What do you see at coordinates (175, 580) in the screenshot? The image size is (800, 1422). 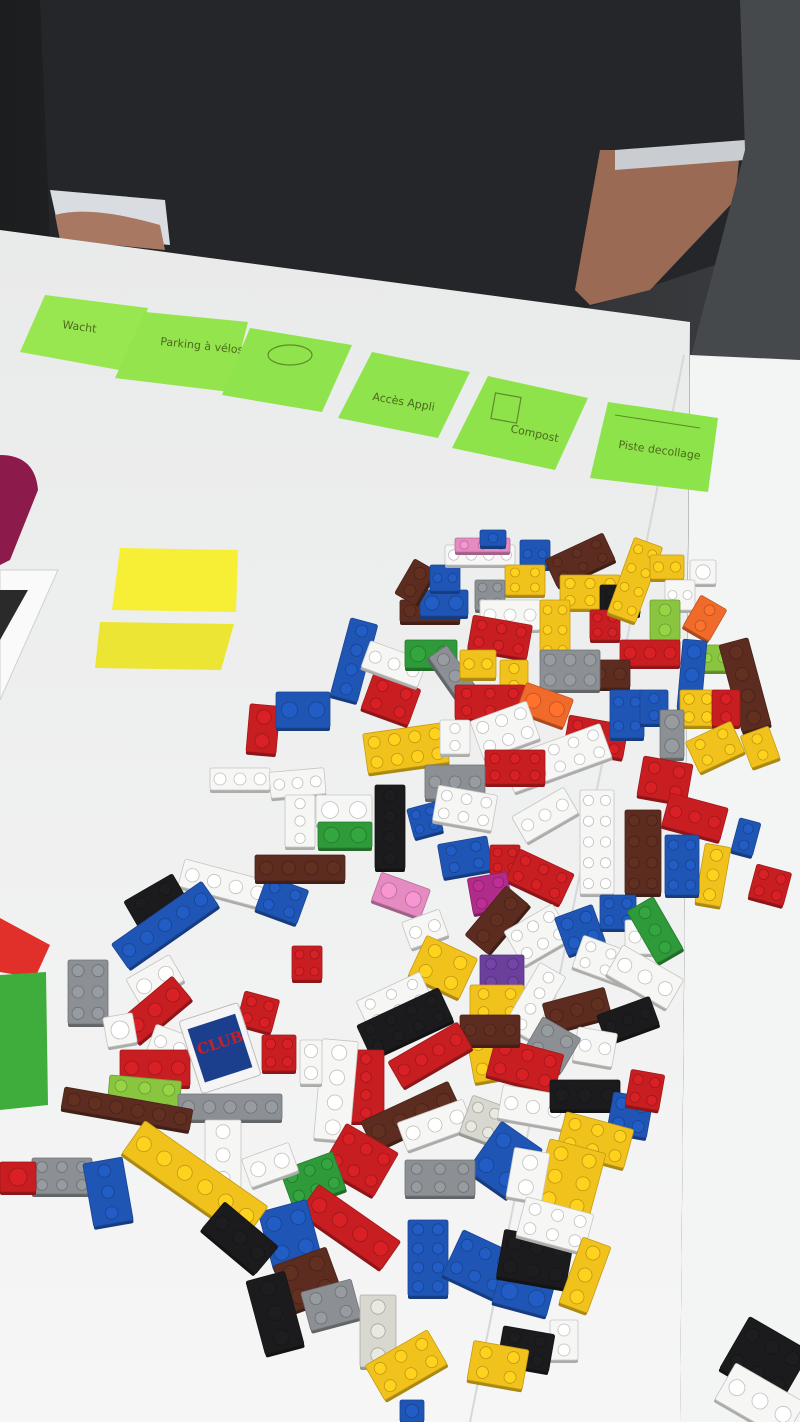 I see `yellow-sticky-pad` at bounding box center [175, 580].